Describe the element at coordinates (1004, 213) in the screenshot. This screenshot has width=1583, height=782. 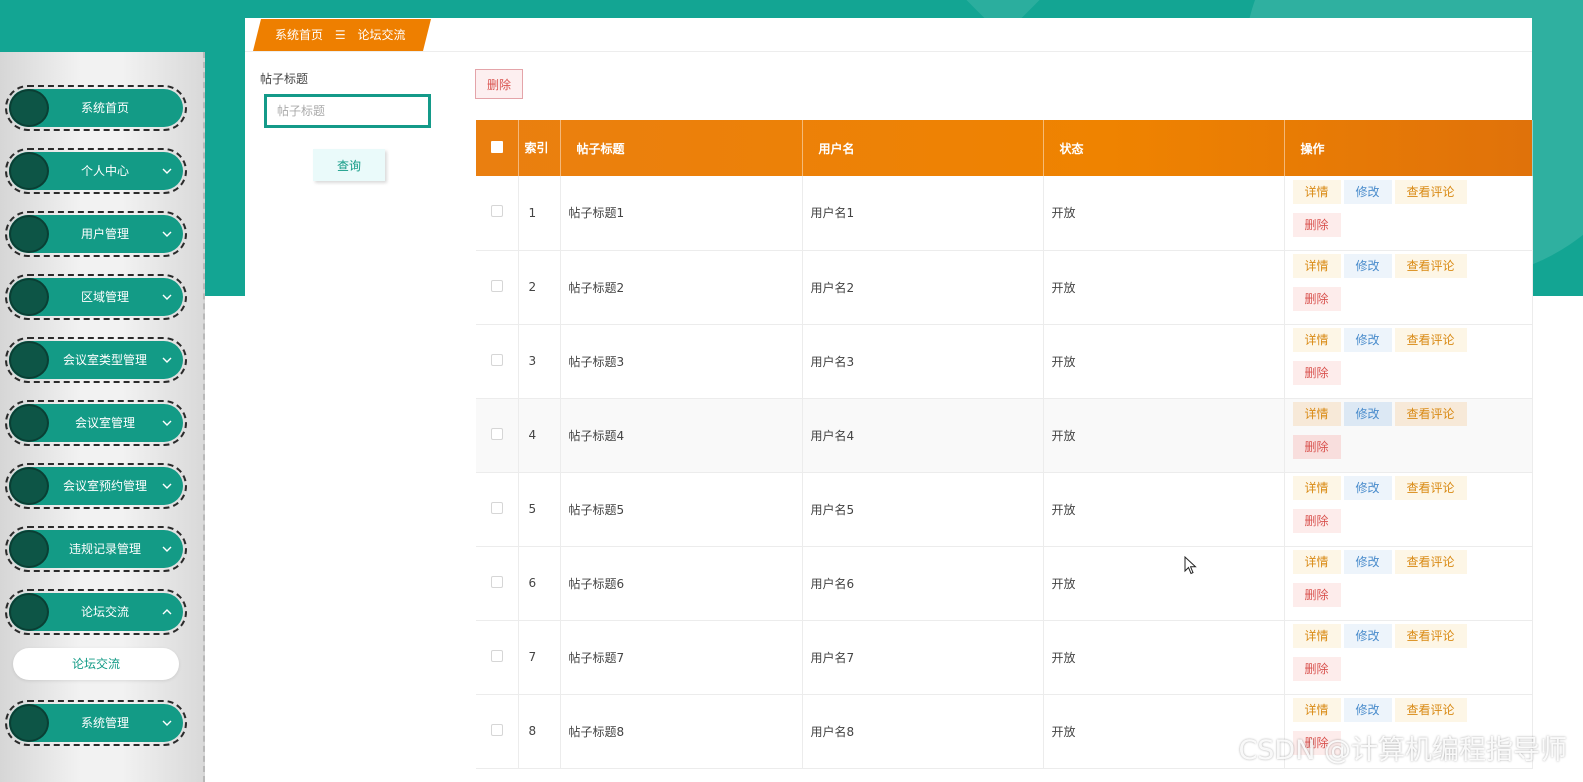
I see `table-row: 1 帖子标题1 用户名1 开放 详情 修改 查看评论 删除` at that location.